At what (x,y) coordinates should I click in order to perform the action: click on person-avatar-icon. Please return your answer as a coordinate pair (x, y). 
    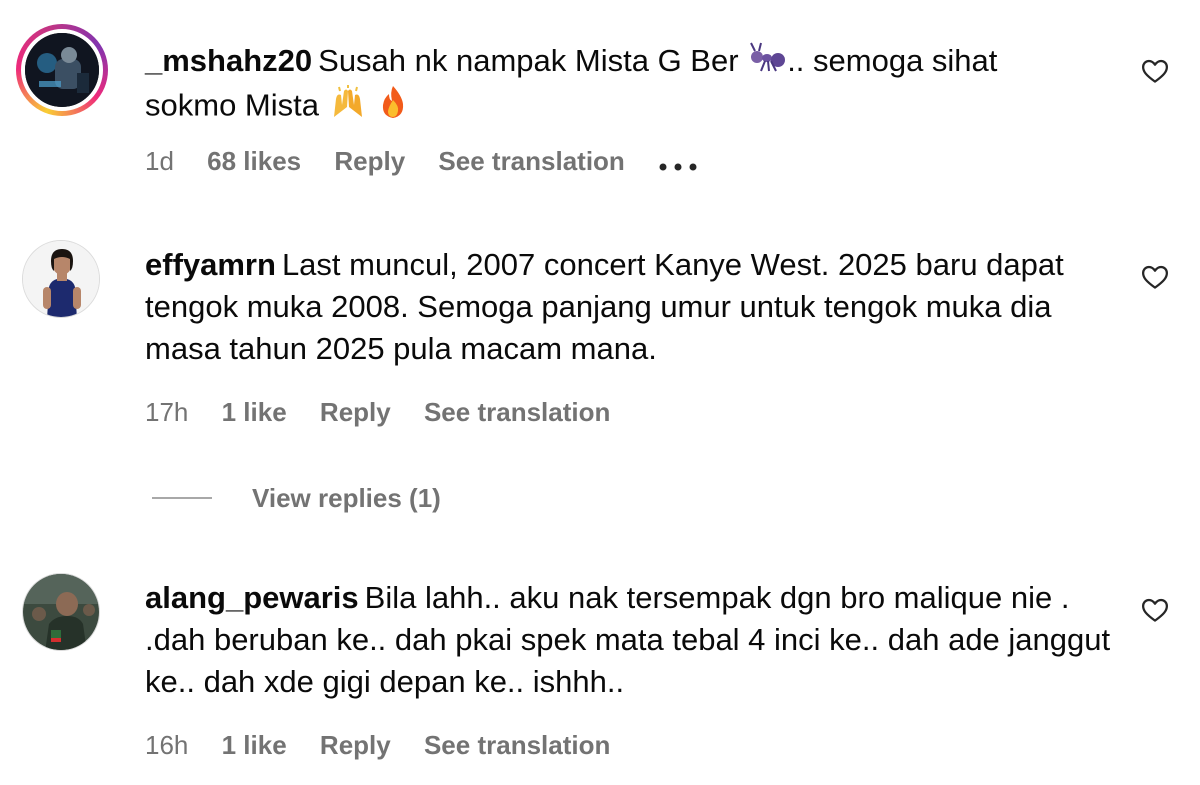
    Looking at the image, I should click on (61, 279).